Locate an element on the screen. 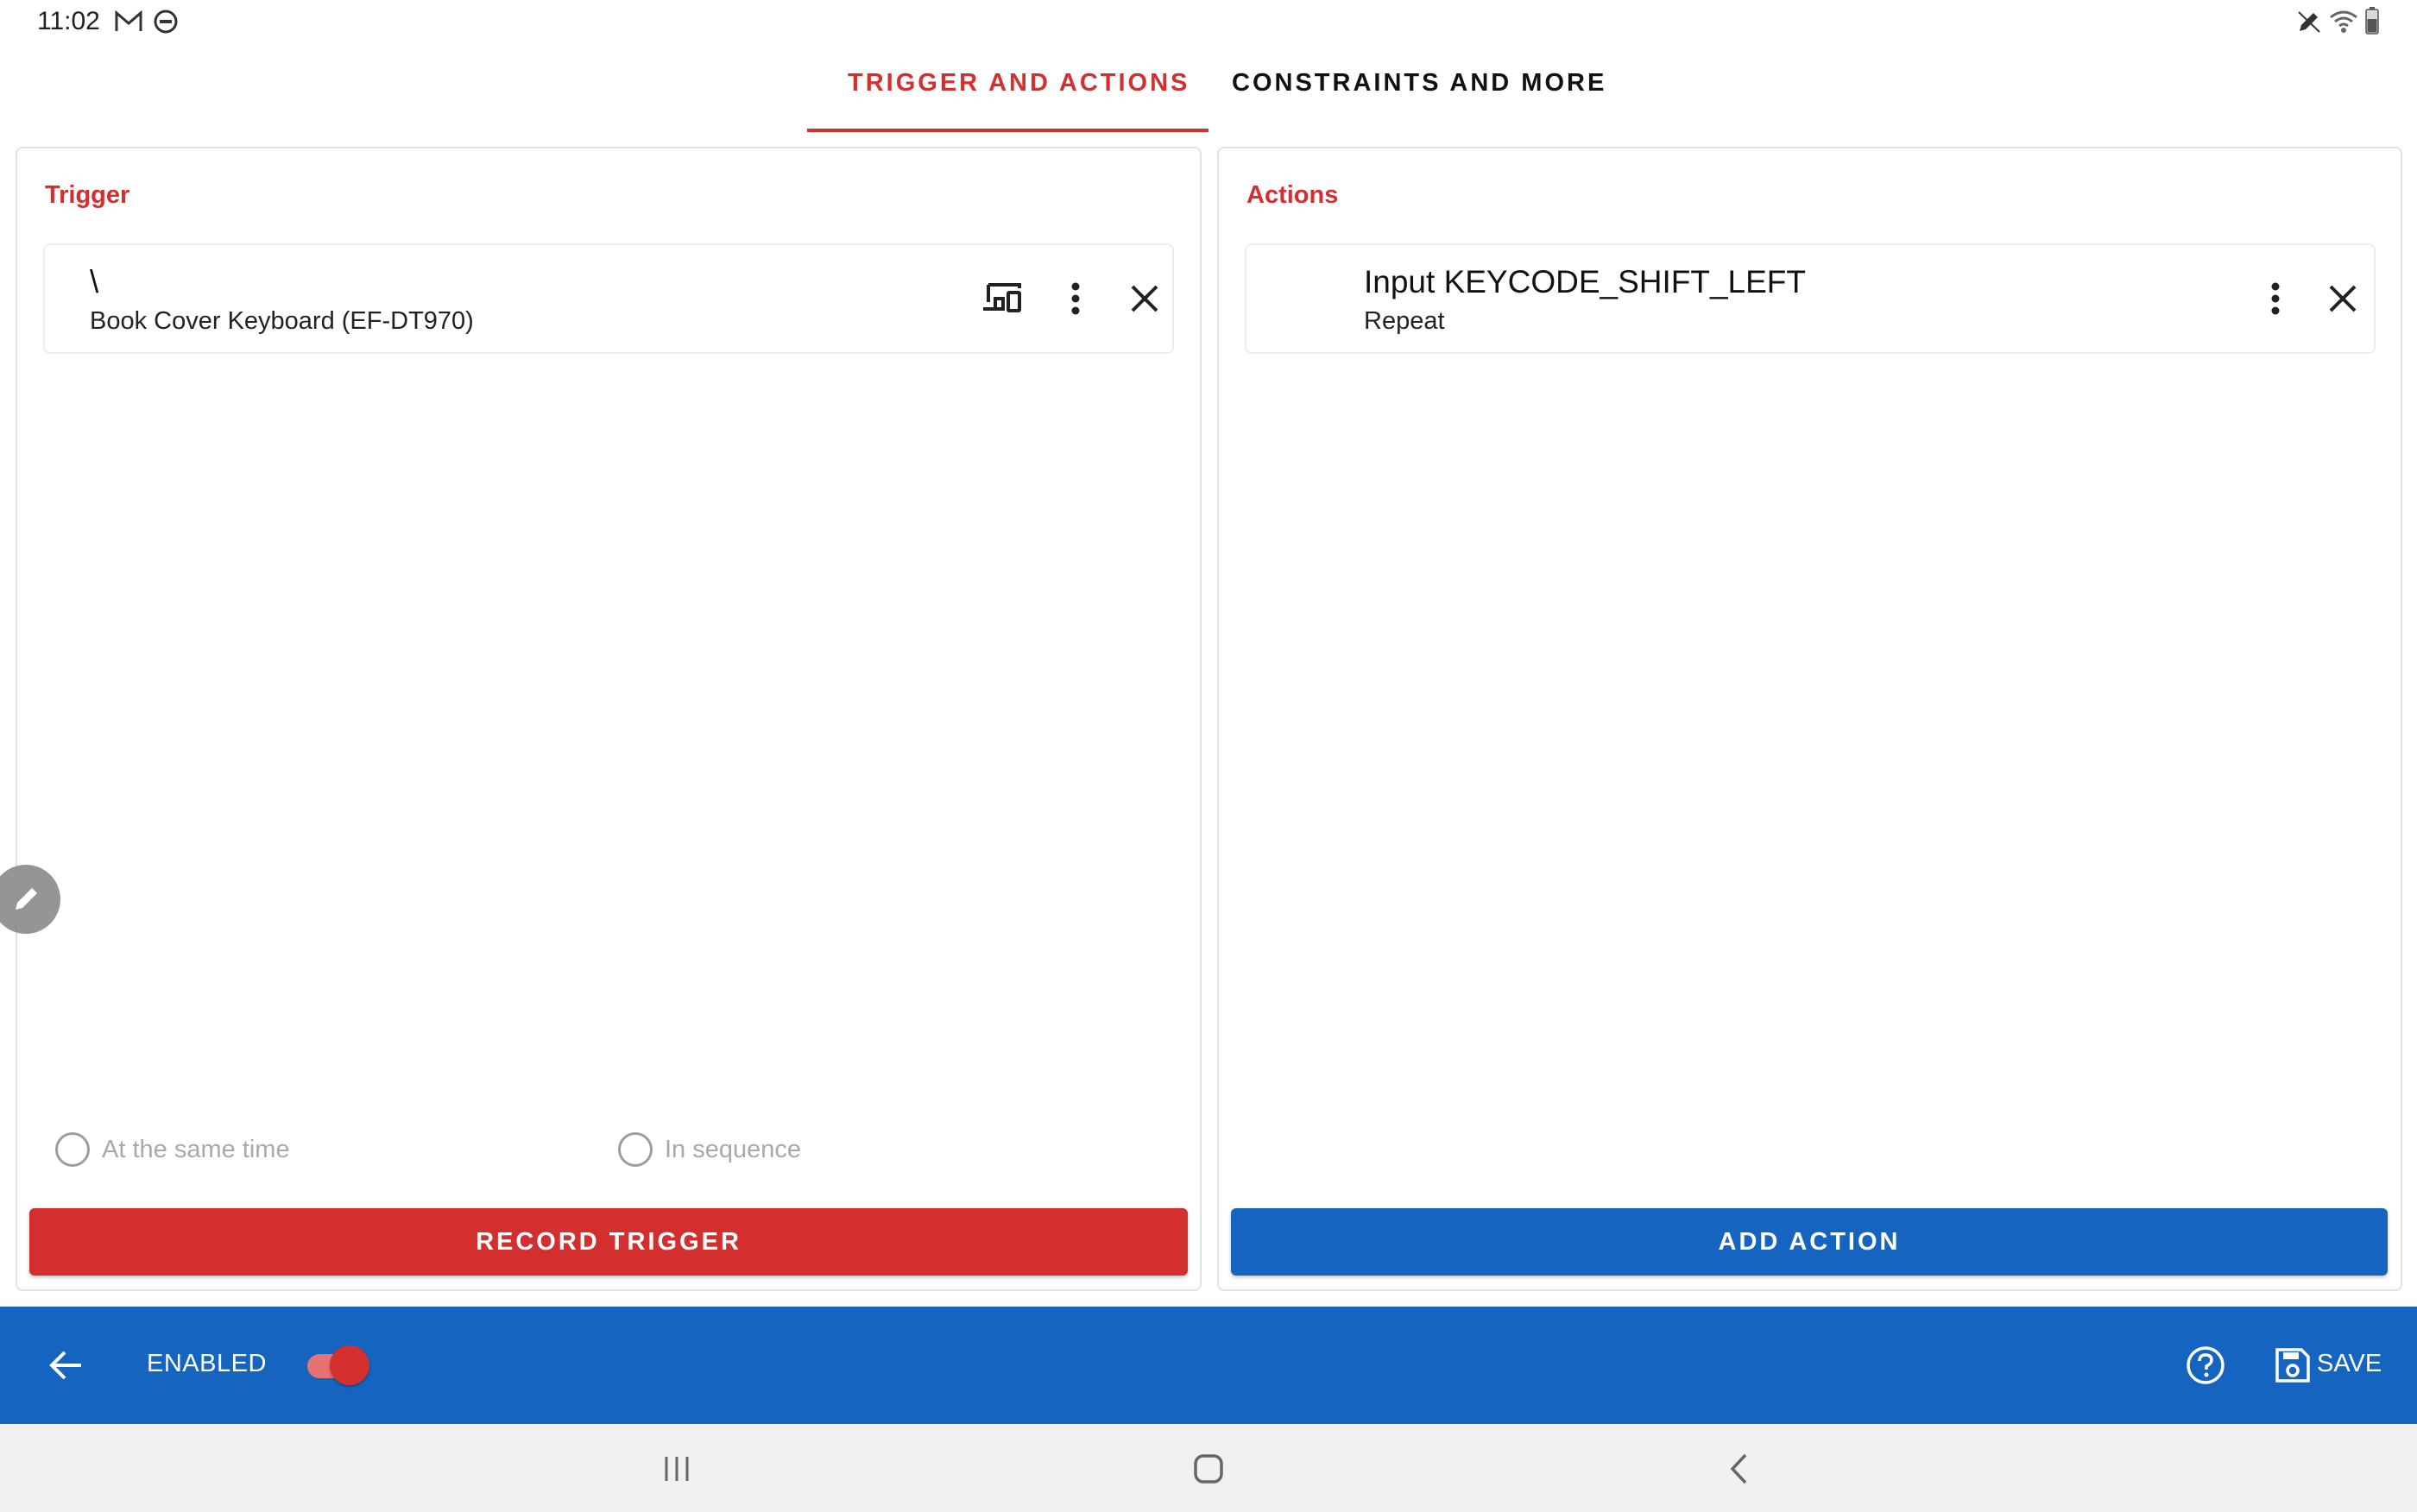 The image size is (2417, 1512). tab-constraints-and-more: CONSTRAINTS AND MORE is located at coordinates (1419, 88).